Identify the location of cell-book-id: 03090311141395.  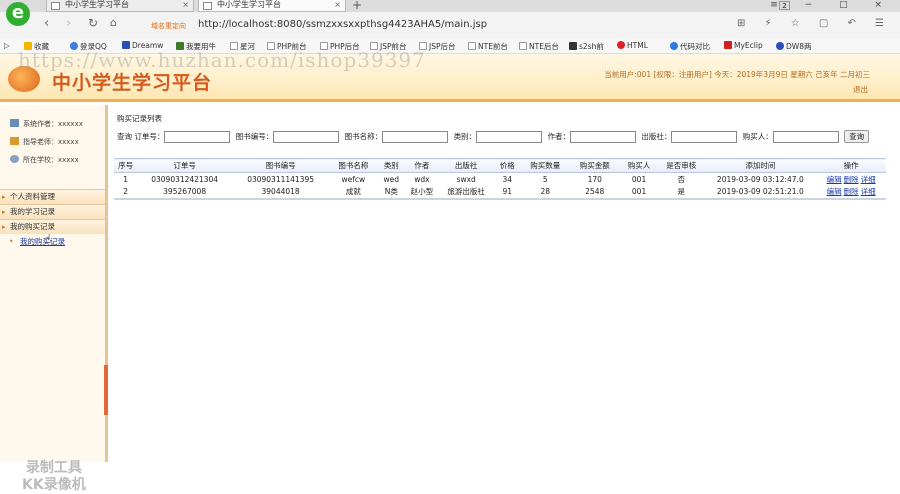
(280, 179).